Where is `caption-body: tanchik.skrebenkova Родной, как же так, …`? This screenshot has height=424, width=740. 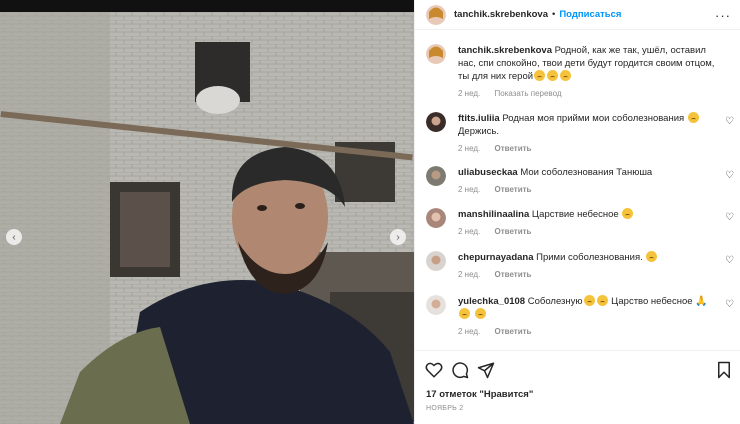
caption-body: tanchik.skrebenkova Родной, как же так, … is located at coordinates (587, 72).